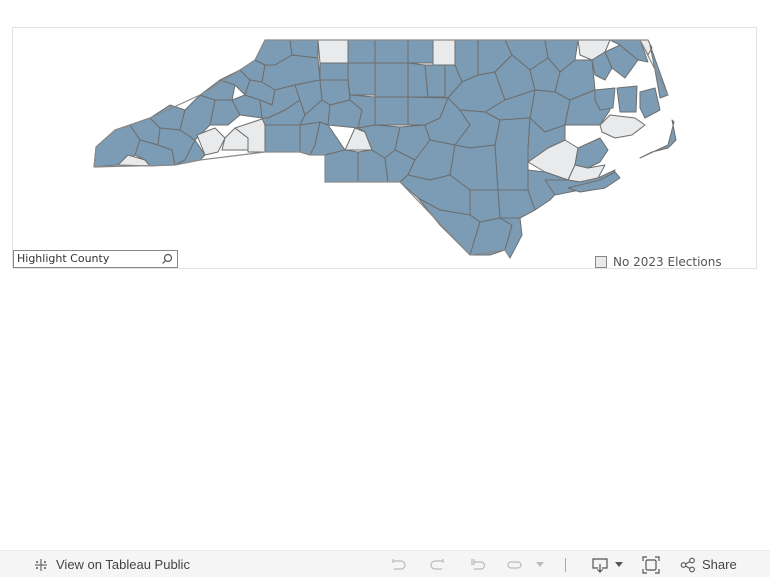 This screenshot has height=578, width=770. I want to click on share-icon, so click(687, 564).